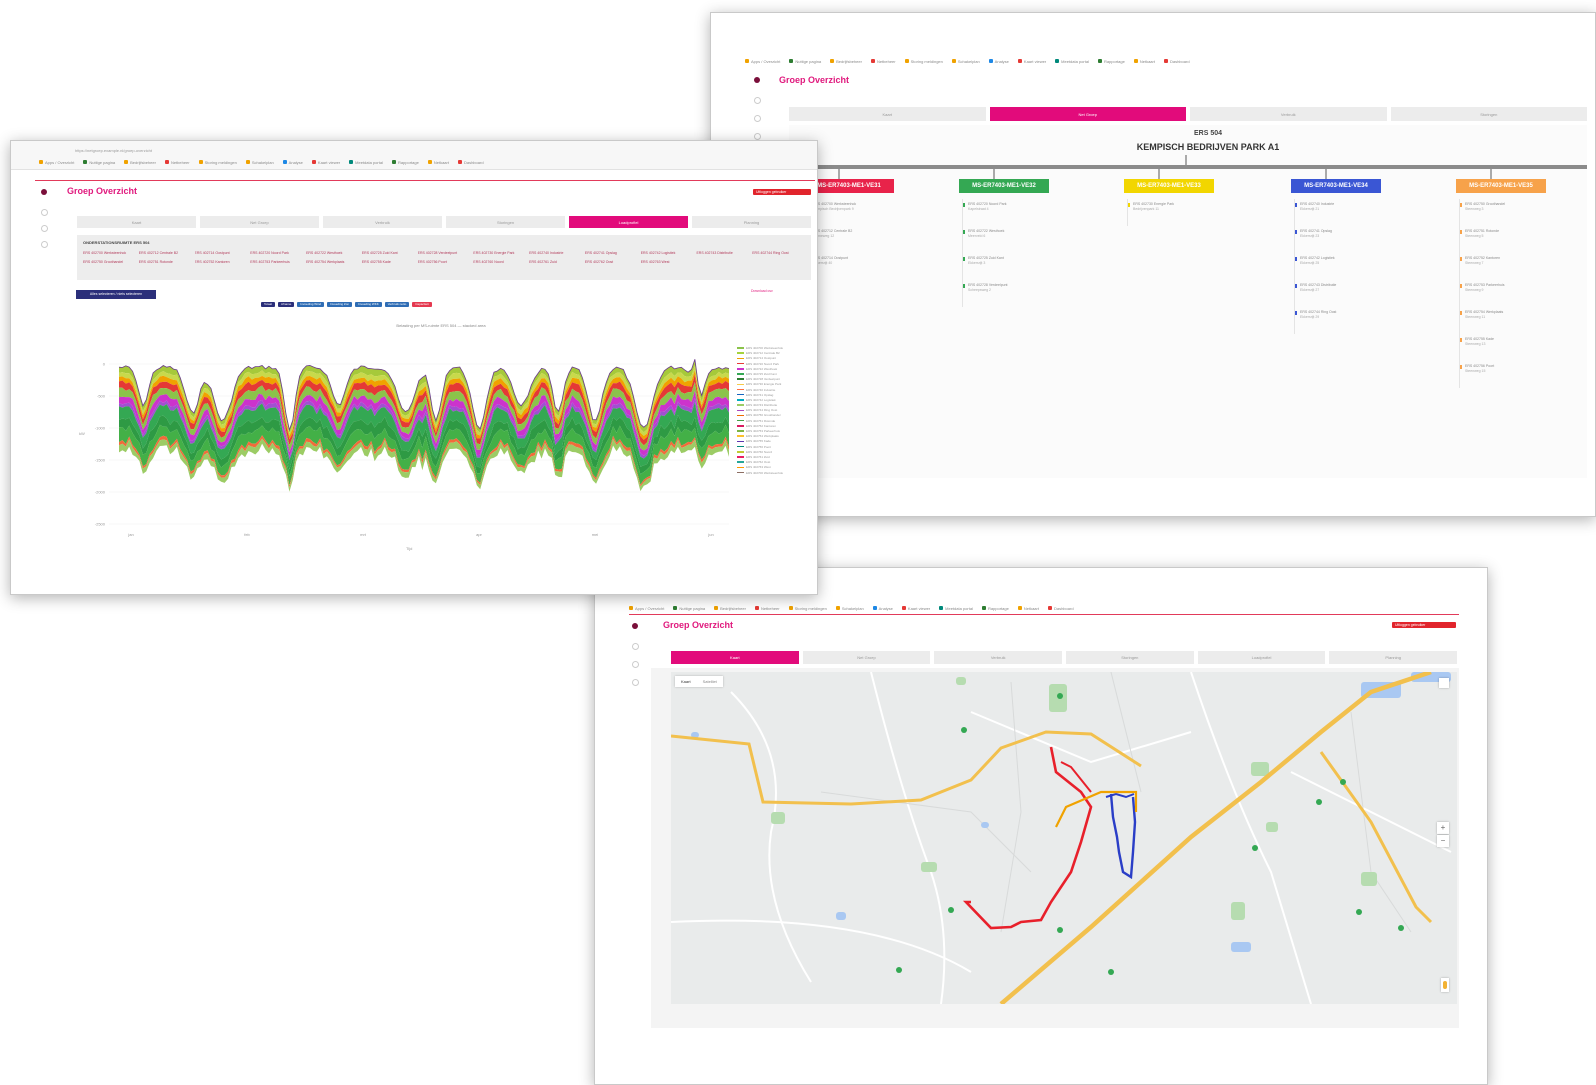  What do you see at coordinates (1336, 186) in the screenshot?
I see `feeder-label: MS-ER7403-ME1-VE34` at bounding box center [1336, 186].